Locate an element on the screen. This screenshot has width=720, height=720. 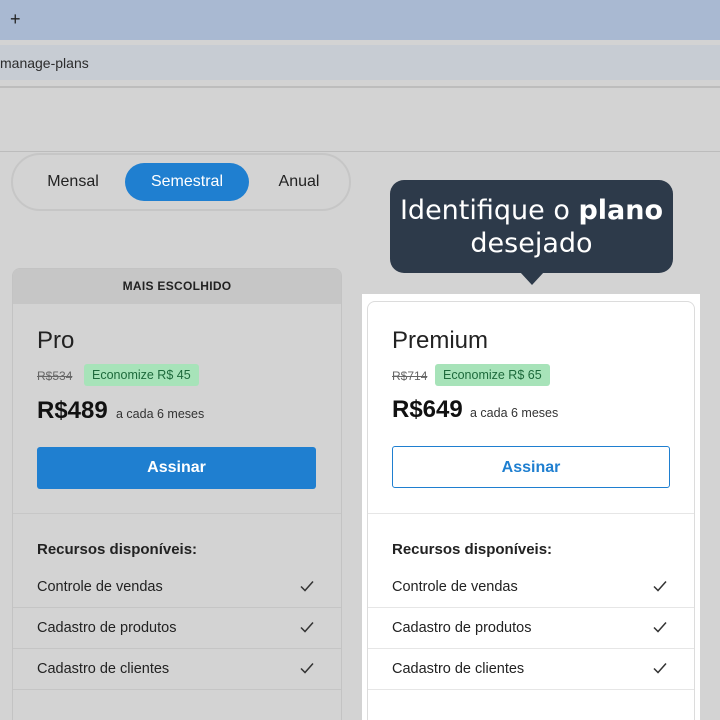
toggle-option-anual: Anual is located at coordinates (299, 182).